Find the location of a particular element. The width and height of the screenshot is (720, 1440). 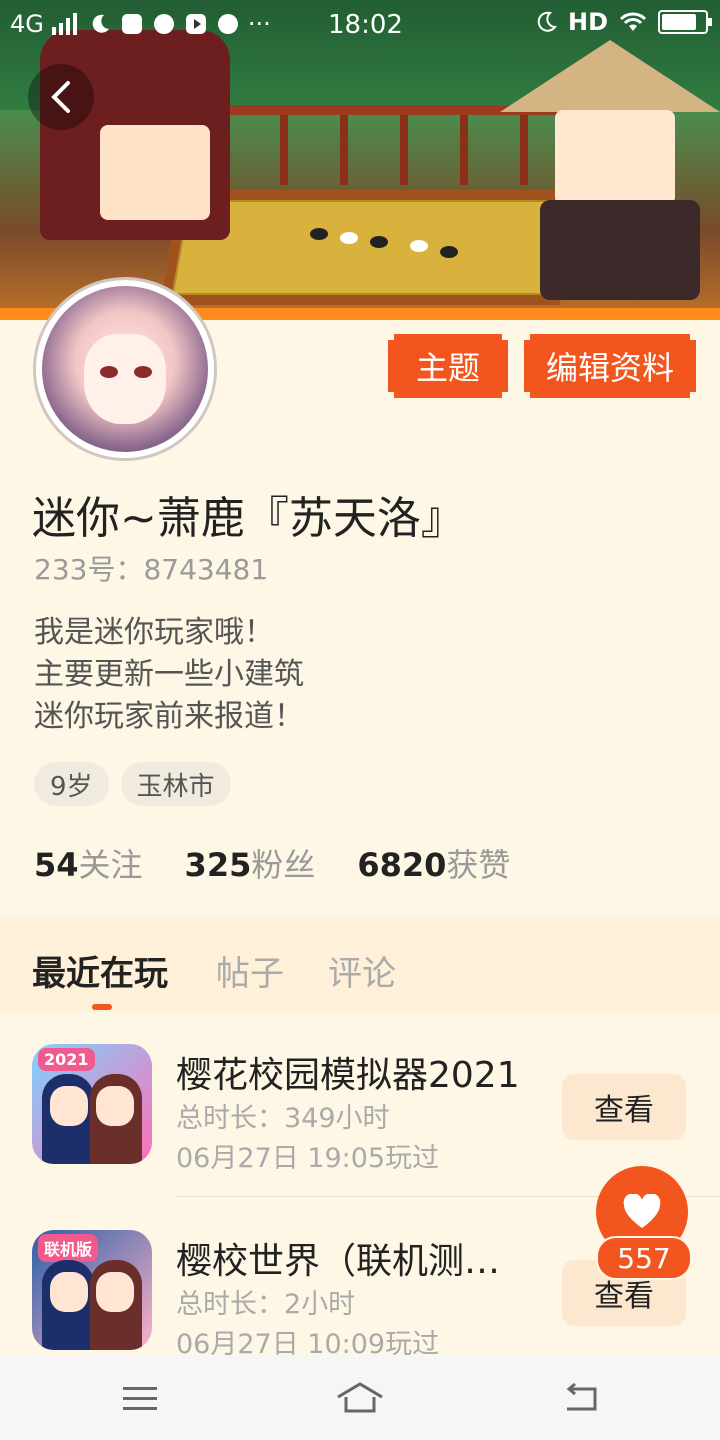

play-icon is located at coordinates (195, 24).